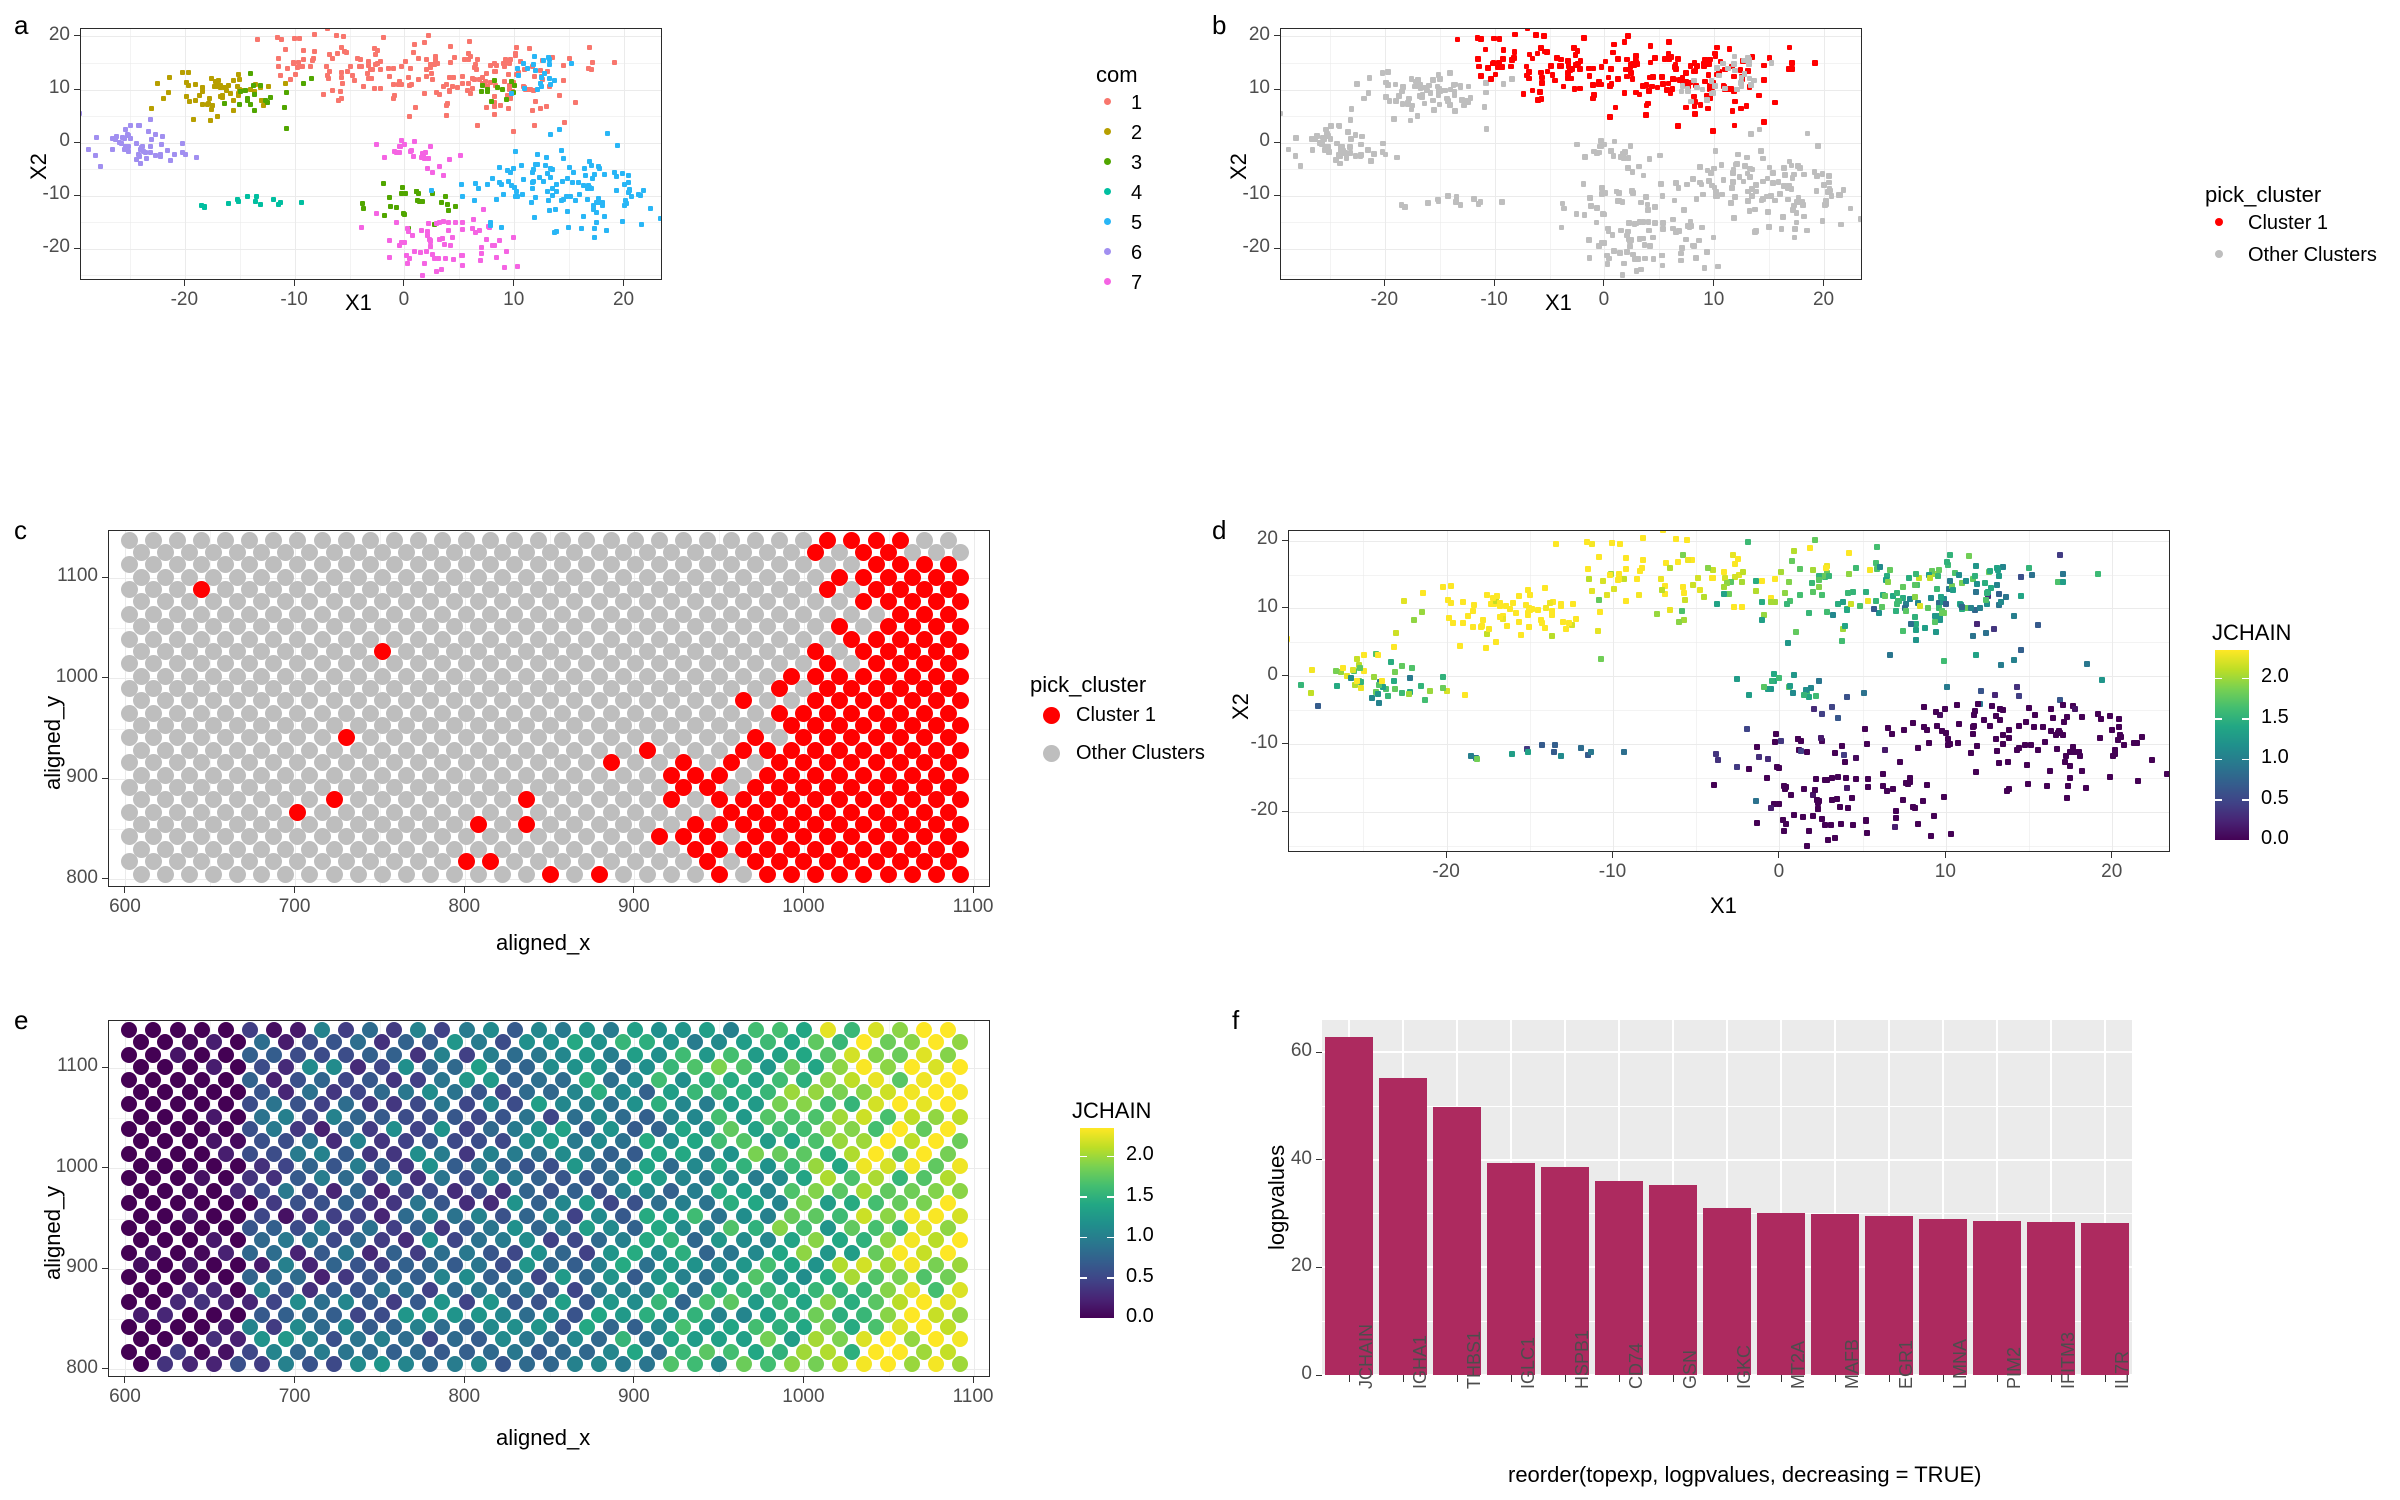 The width and height of the screenshot is (2400, 1500). What do you see at coordinates (2252, 632) in the screenshot?
I see `panel-d-legend-title: JCHAIN` at bounding box center [2252, 632].